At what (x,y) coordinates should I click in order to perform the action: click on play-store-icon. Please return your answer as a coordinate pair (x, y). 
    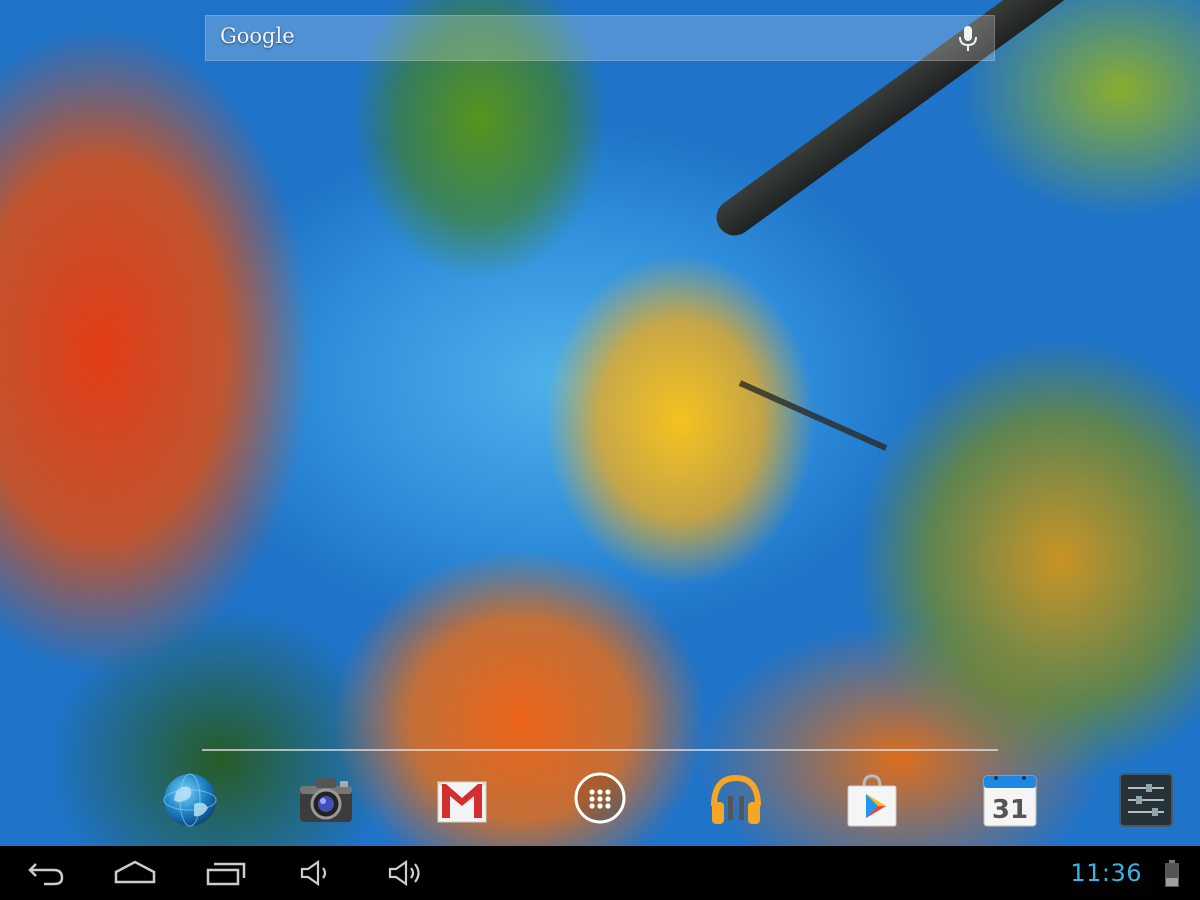
    Looking at the image, I should click on (872, 800).